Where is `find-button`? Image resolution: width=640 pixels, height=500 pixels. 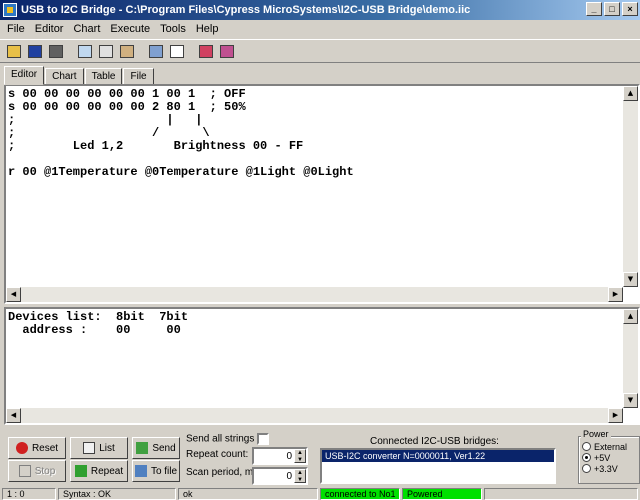 find-button is located at coordinates (156, 51).